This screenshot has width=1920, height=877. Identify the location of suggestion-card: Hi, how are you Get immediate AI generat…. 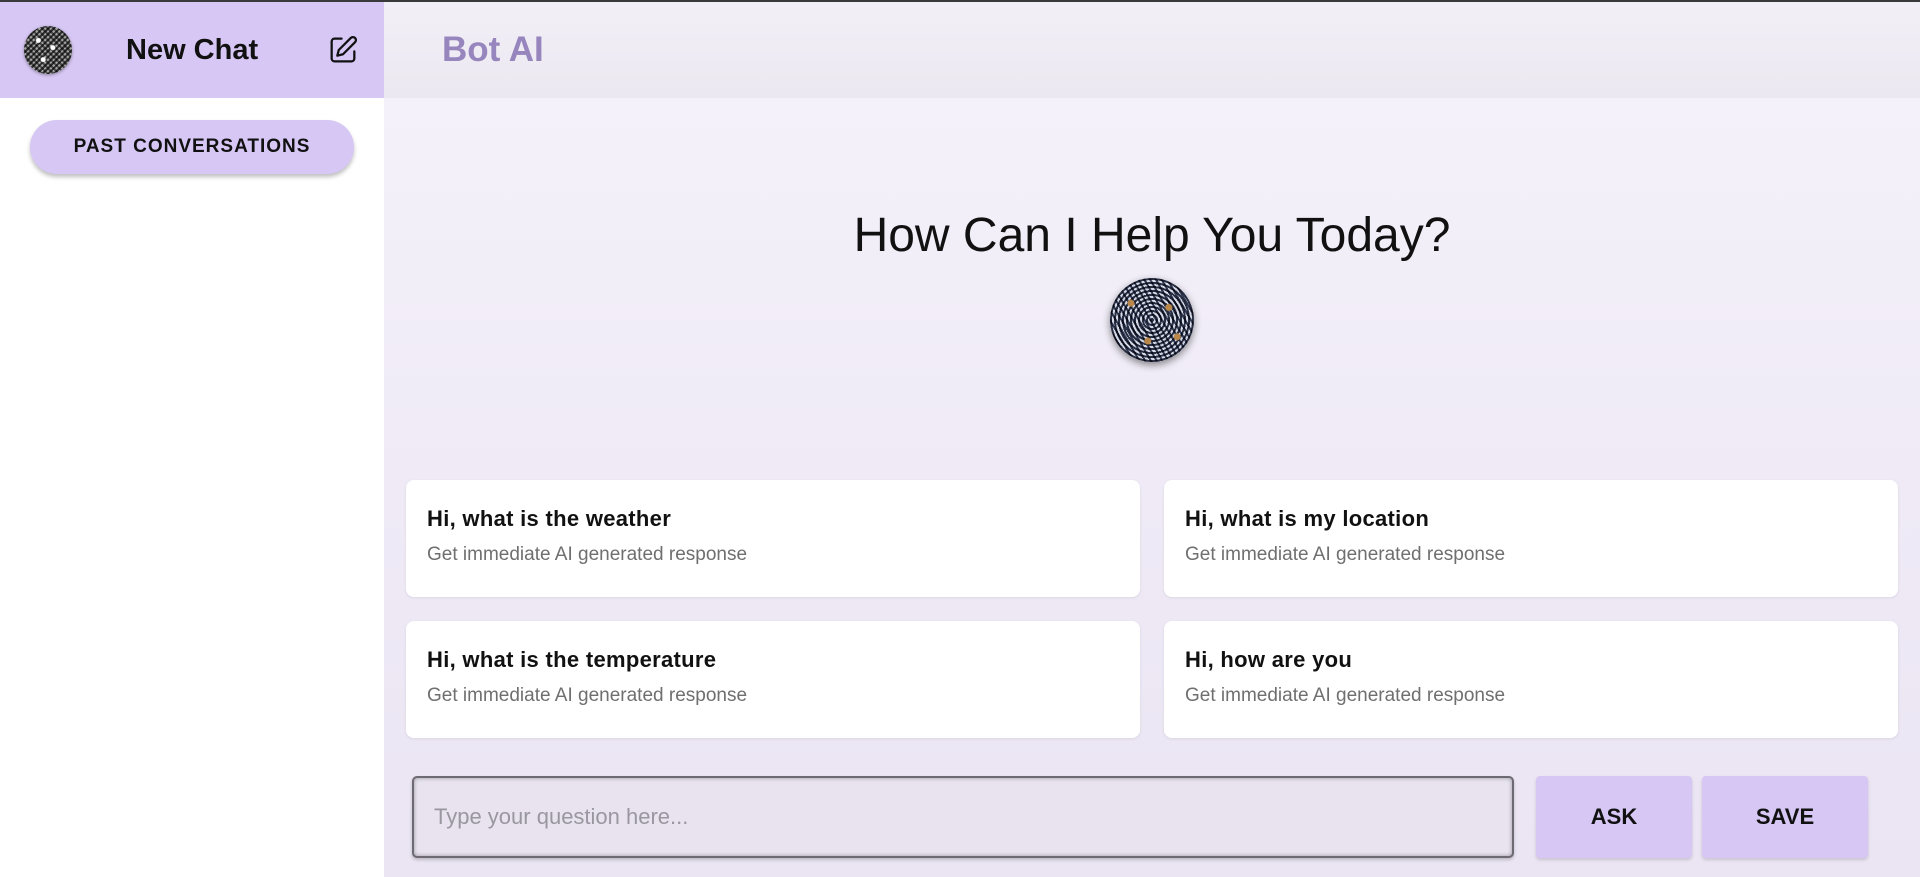
(1531, 679).